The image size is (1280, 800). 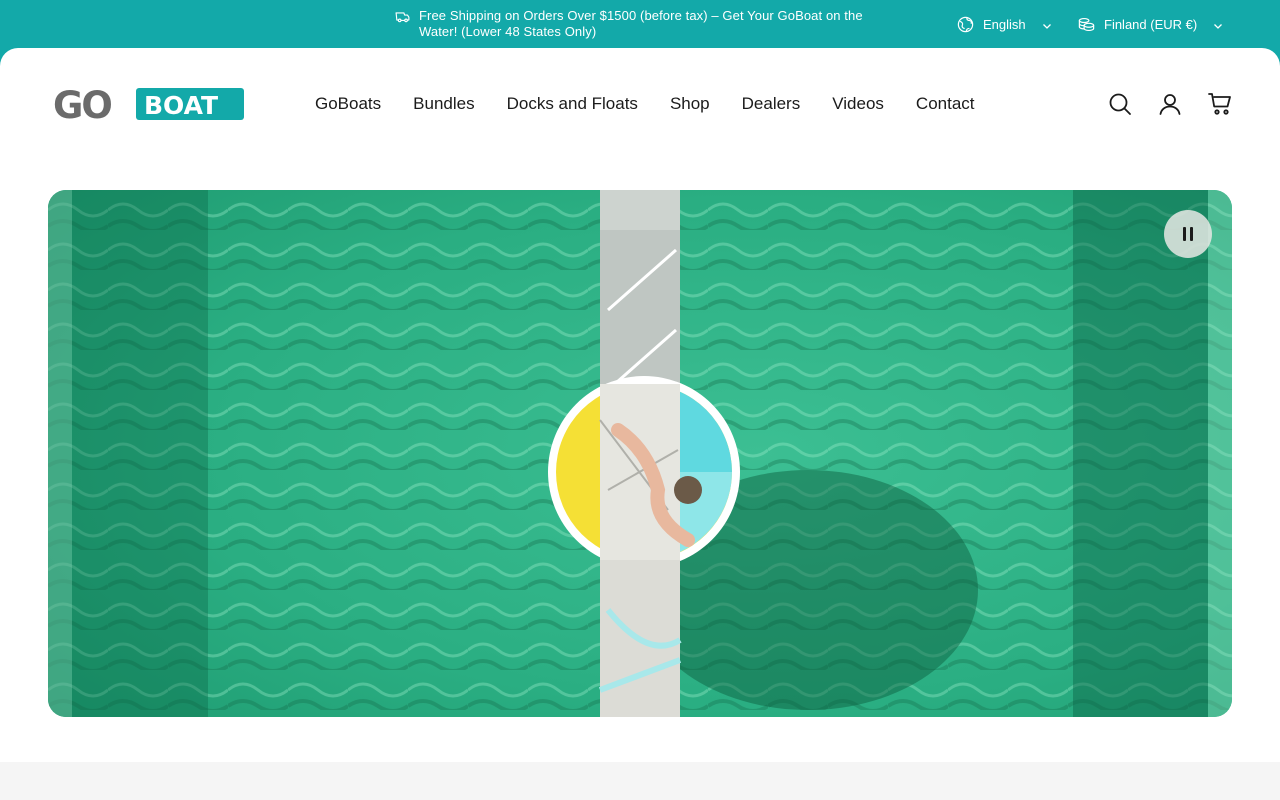 What do you see at coordinates (348, 104) in the screenshot?
I see `nav-goboats: GoBoats` at bounding box center [348, 104].